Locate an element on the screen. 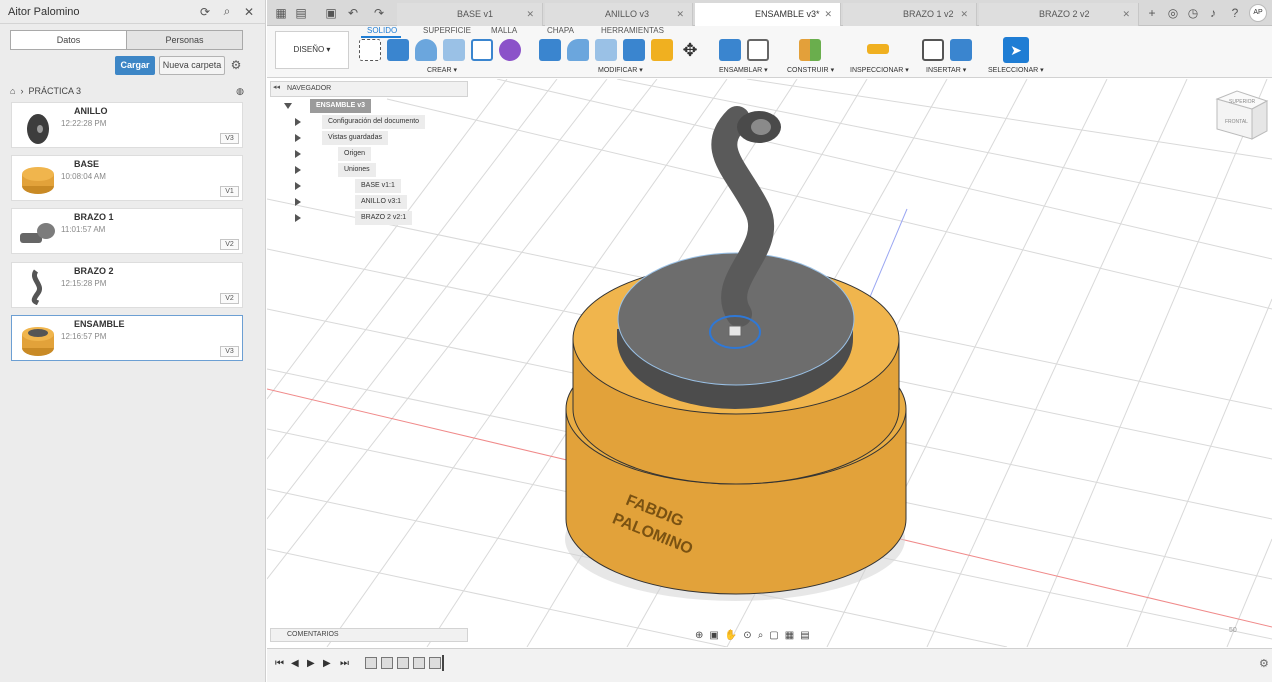  group-construct: CONSTRUIR ▾ is located at coordinates (810, 70).